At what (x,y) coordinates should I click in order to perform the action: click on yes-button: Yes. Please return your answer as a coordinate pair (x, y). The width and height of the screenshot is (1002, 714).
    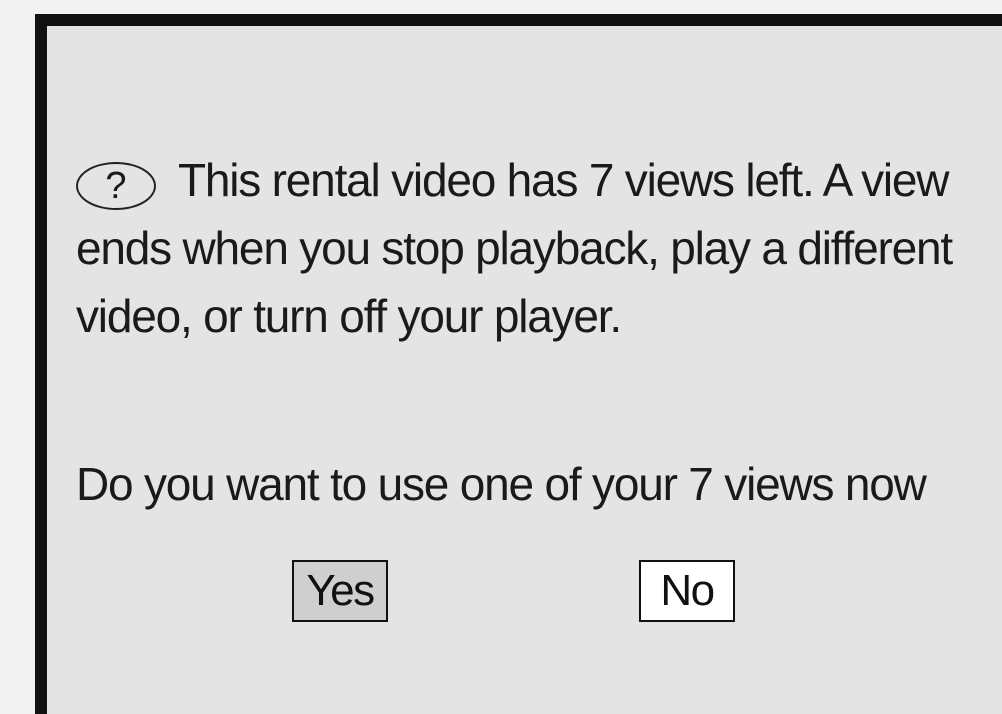
    Looking at the image, I should click on (340, 591).